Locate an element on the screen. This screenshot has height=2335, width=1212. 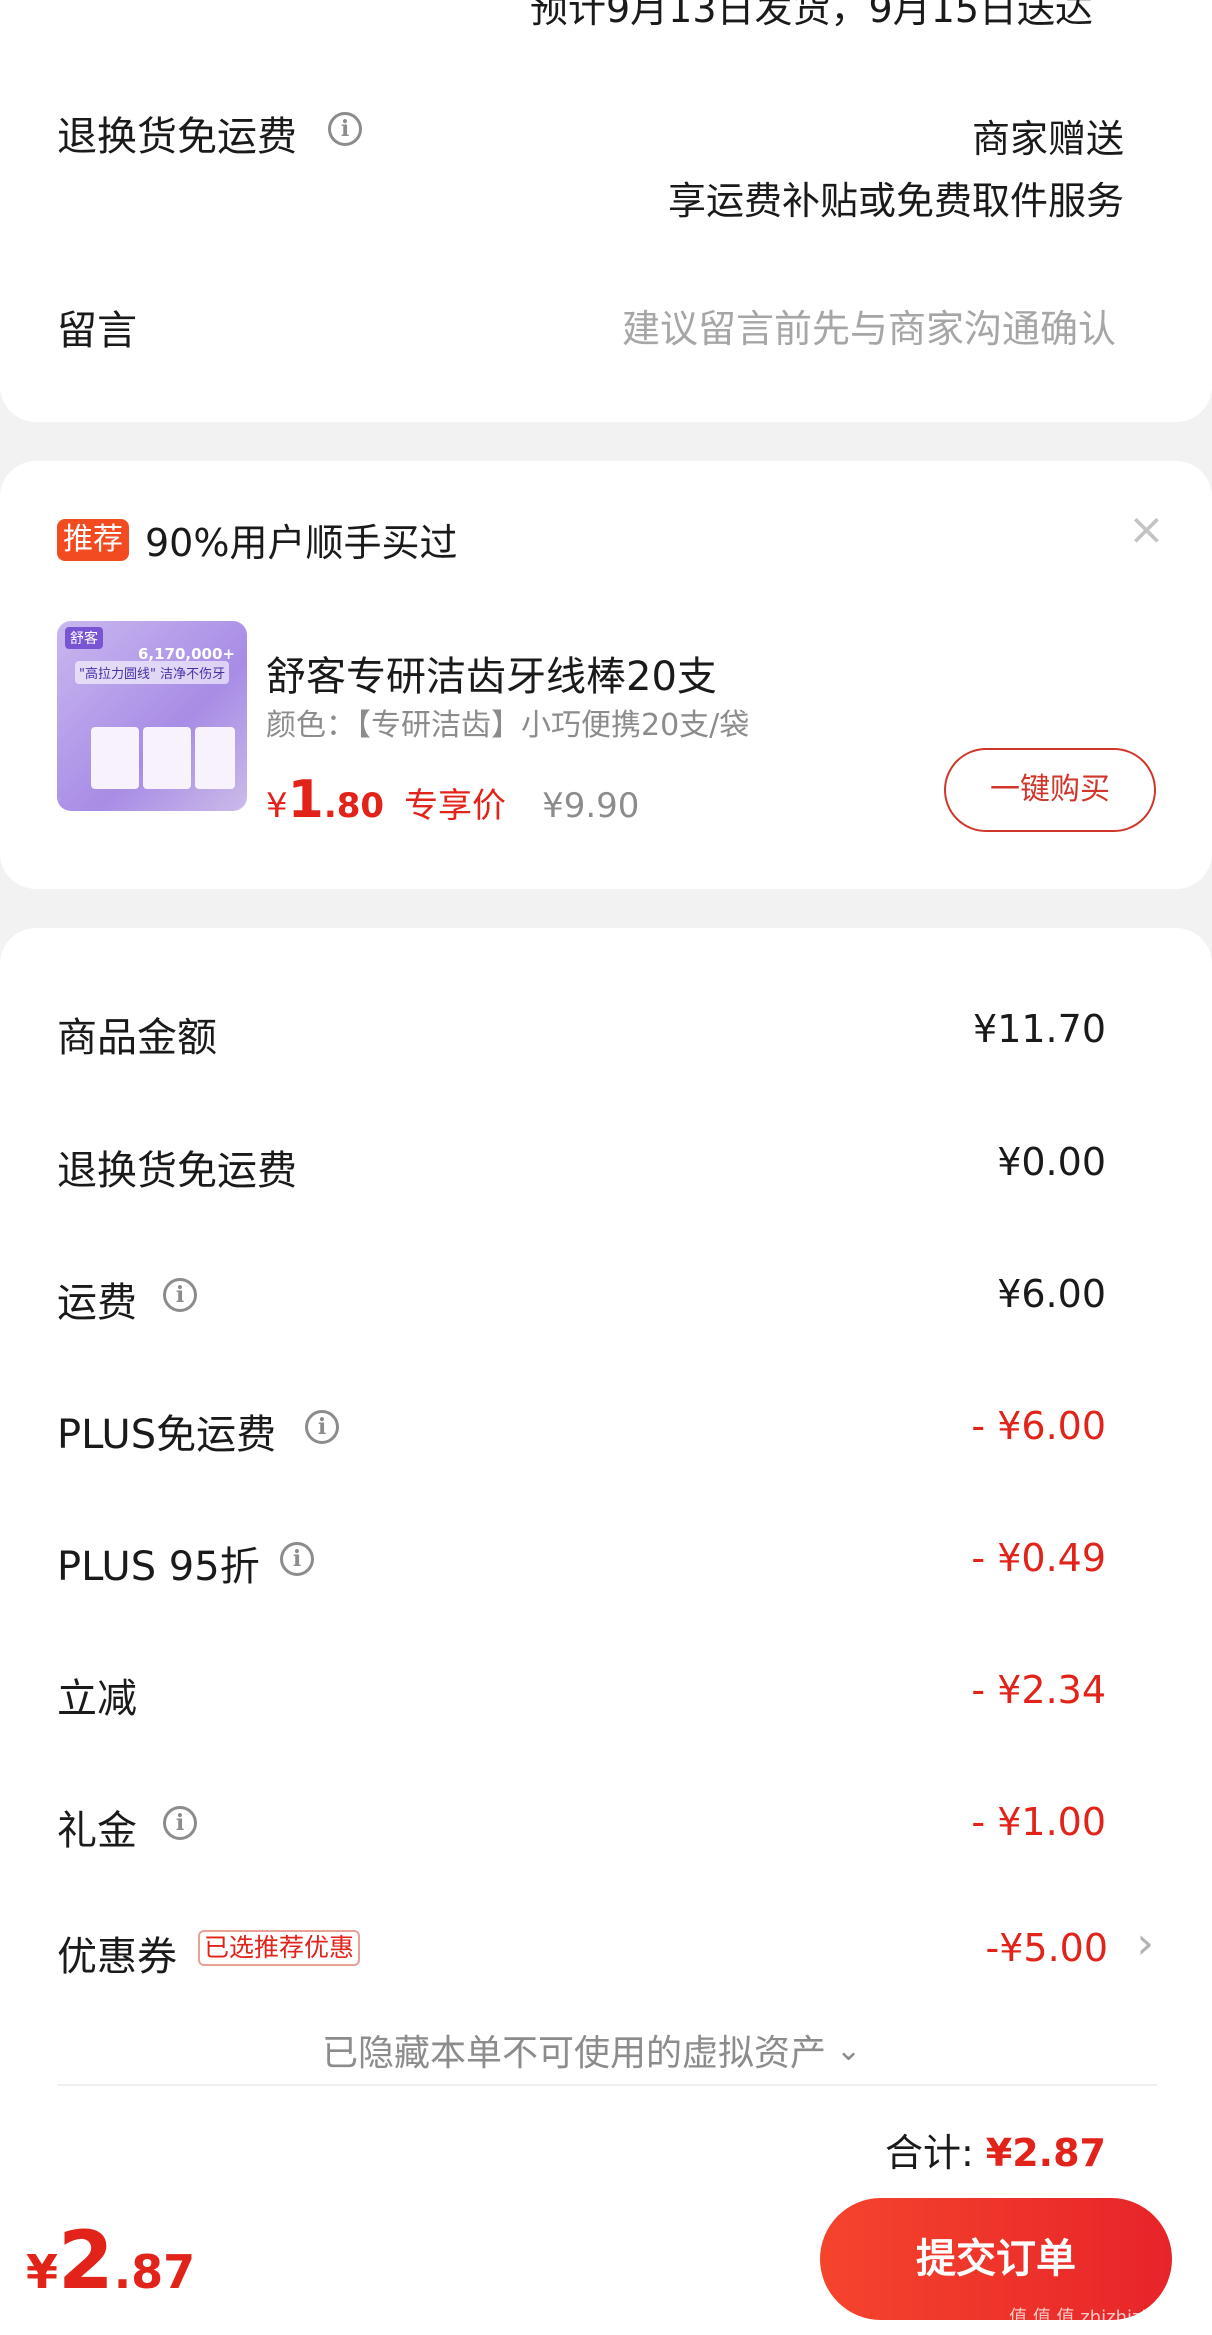
footer-currency: ¥ is located at coordinates (42, 2272).